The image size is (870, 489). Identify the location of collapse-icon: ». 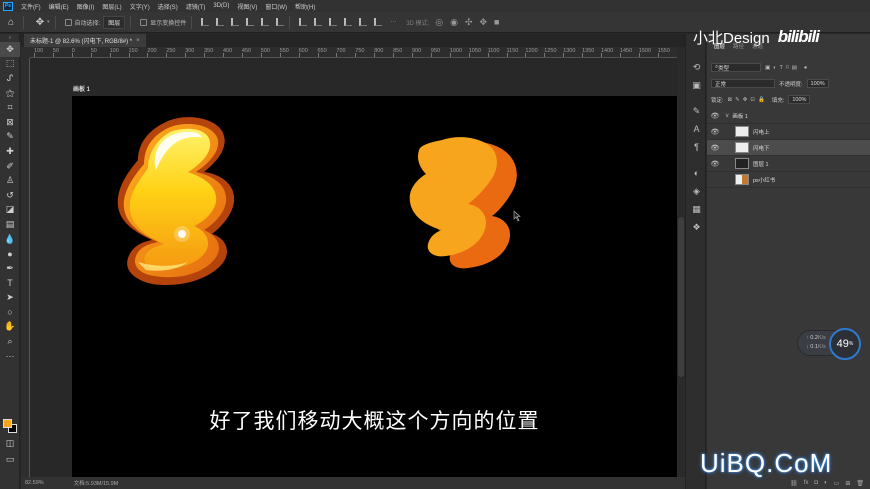
(10, 38).